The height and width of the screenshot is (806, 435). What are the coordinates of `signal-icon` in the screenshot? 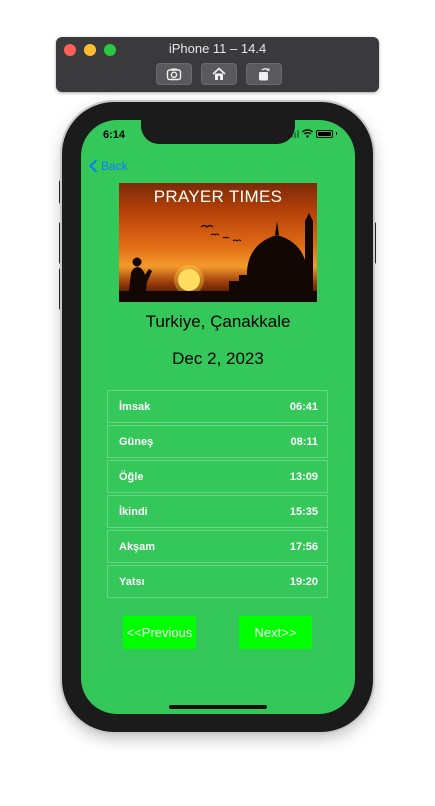 It's located at (293, 133).